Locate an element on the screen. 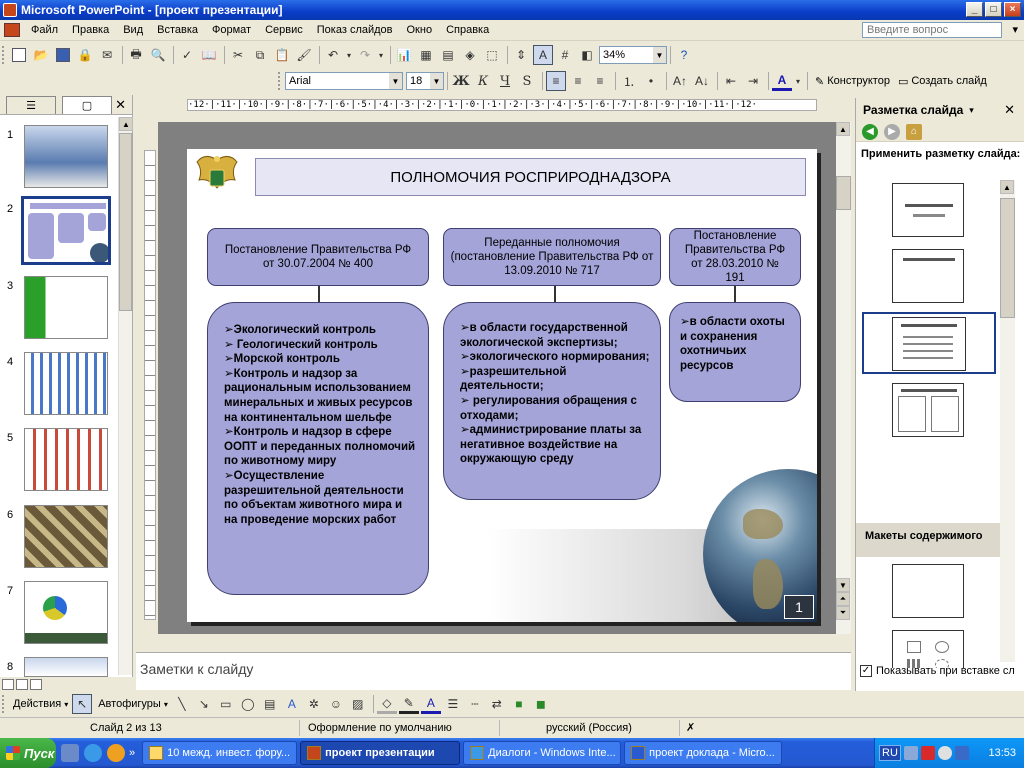 The height and width of the screenshot is (768, 1024). save-icon is located at coordinates (63, 55).